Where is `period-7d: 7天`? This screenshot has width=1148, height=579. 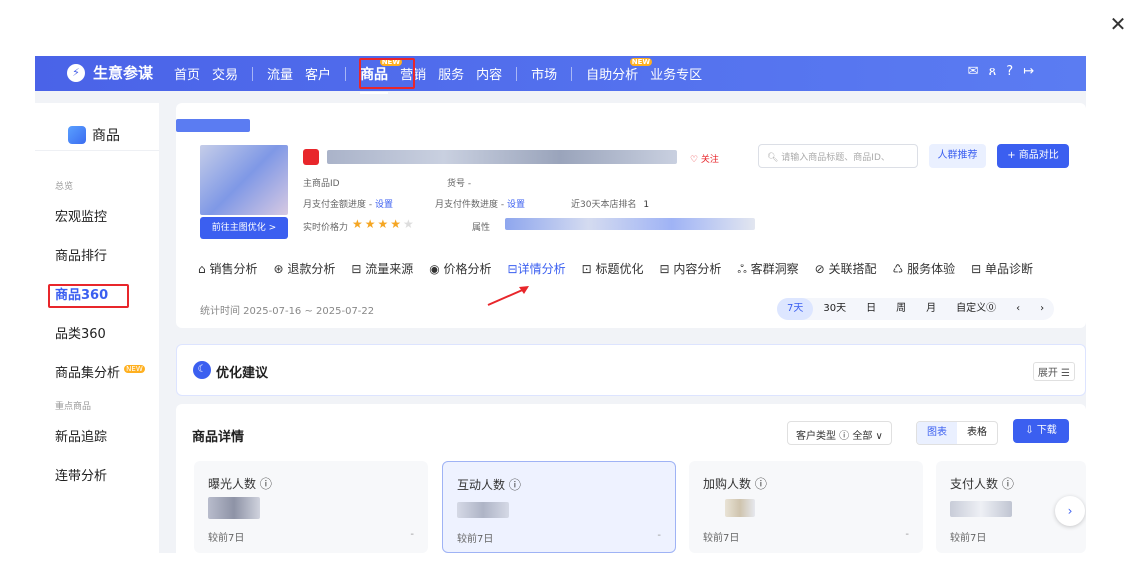
period-7d: 7天 is located at coordinates (795, 309).